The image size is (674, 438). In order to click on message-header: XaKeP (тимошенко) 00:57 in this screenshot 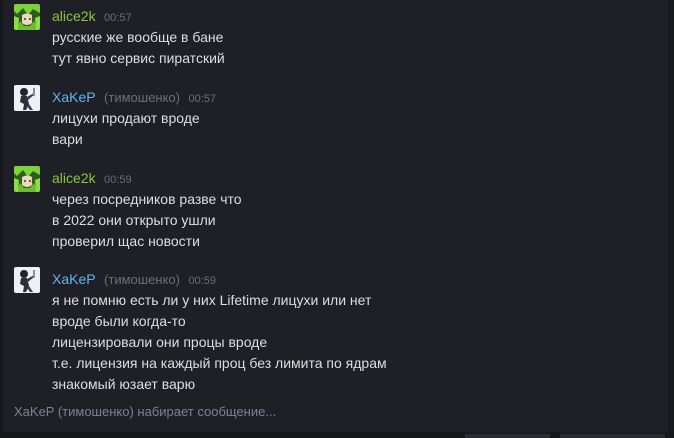, I will do `click(134, 98)`.